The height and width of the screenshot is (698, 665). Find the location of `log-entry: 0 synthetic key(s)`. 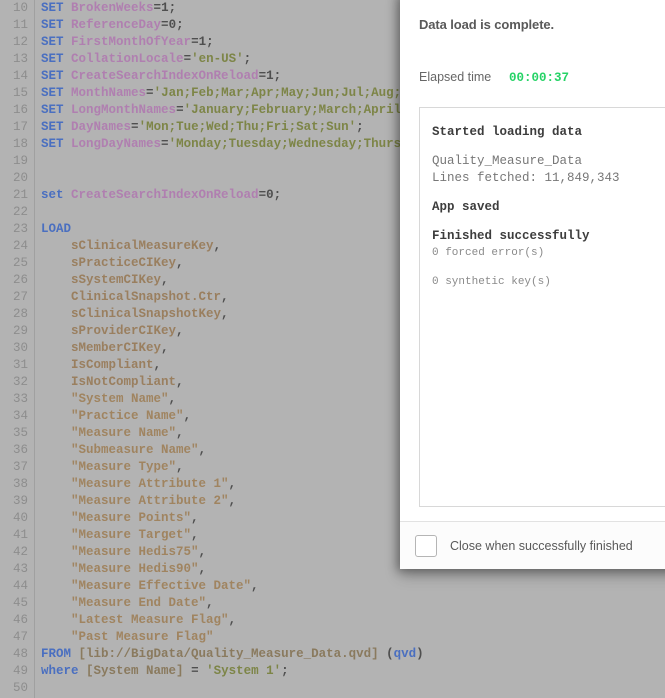

log-entry: 0 synthetic key(s) is located at coordinates (491, 282).